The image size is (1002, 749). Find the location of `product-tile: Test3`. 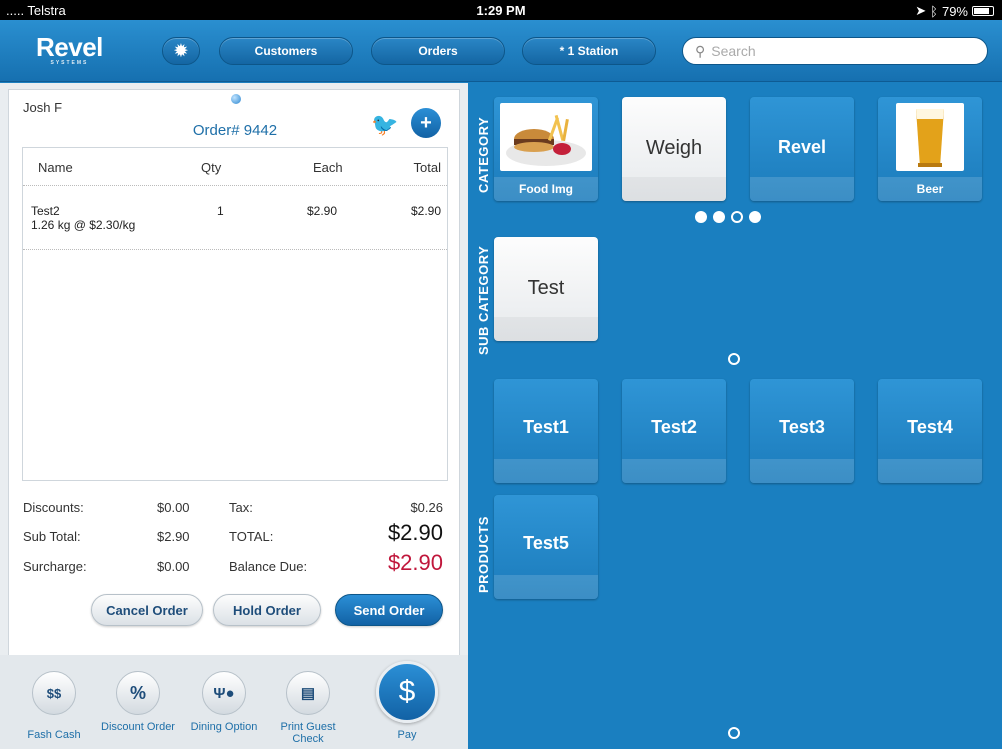

product-tile: Test3 is located at coordinates (802, 431).